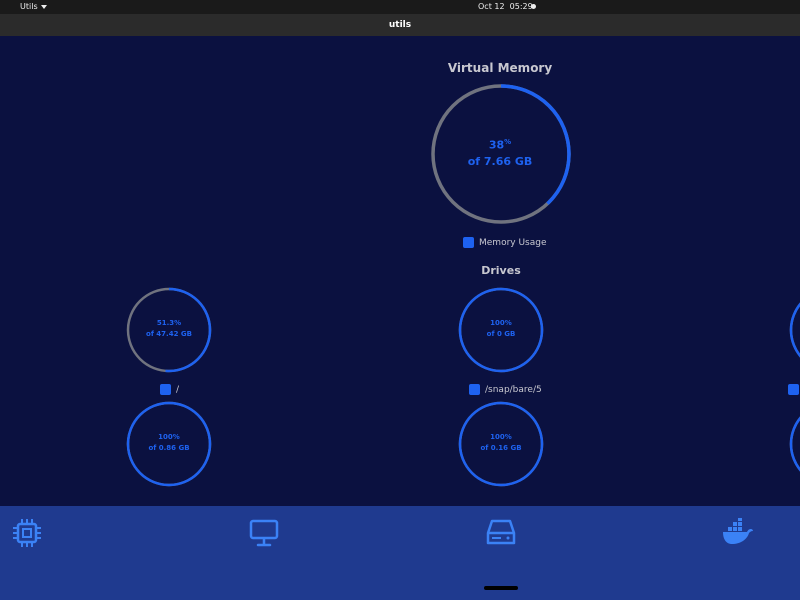  I want to click on drive-legend, so click(793, 389).